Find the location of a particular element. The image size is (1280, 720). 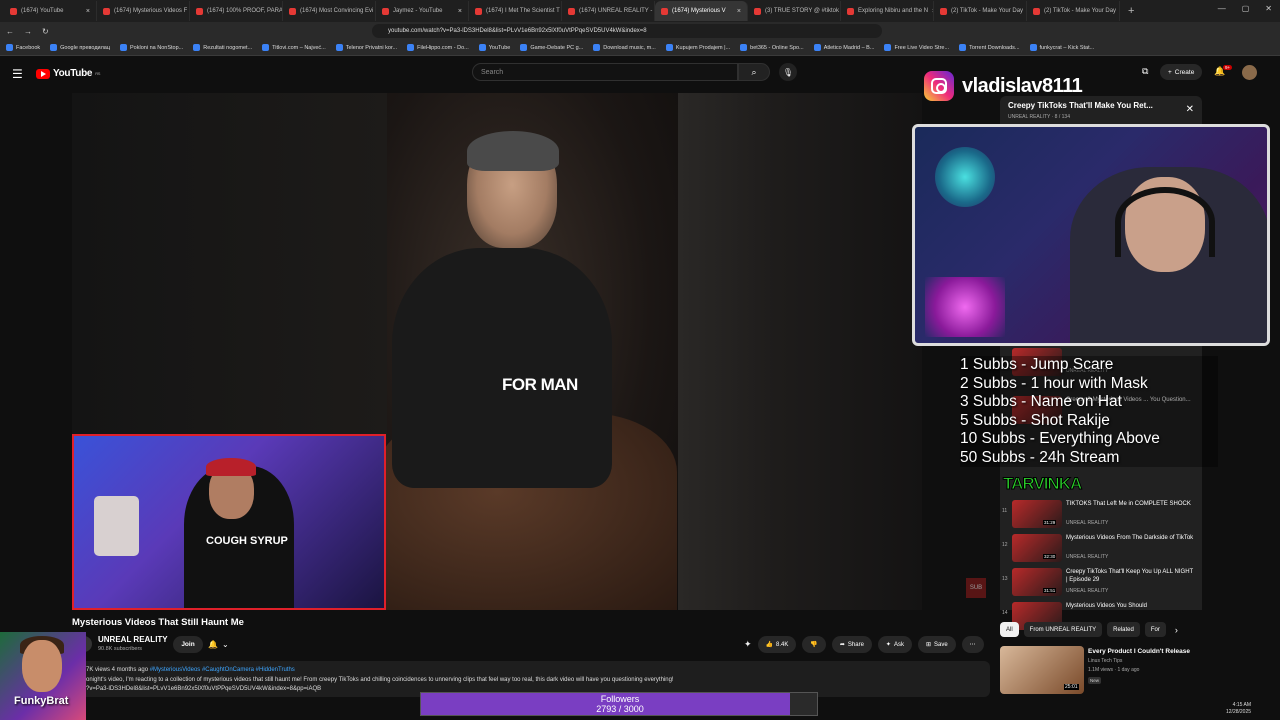

headset is located at coordinates (1165, 222).